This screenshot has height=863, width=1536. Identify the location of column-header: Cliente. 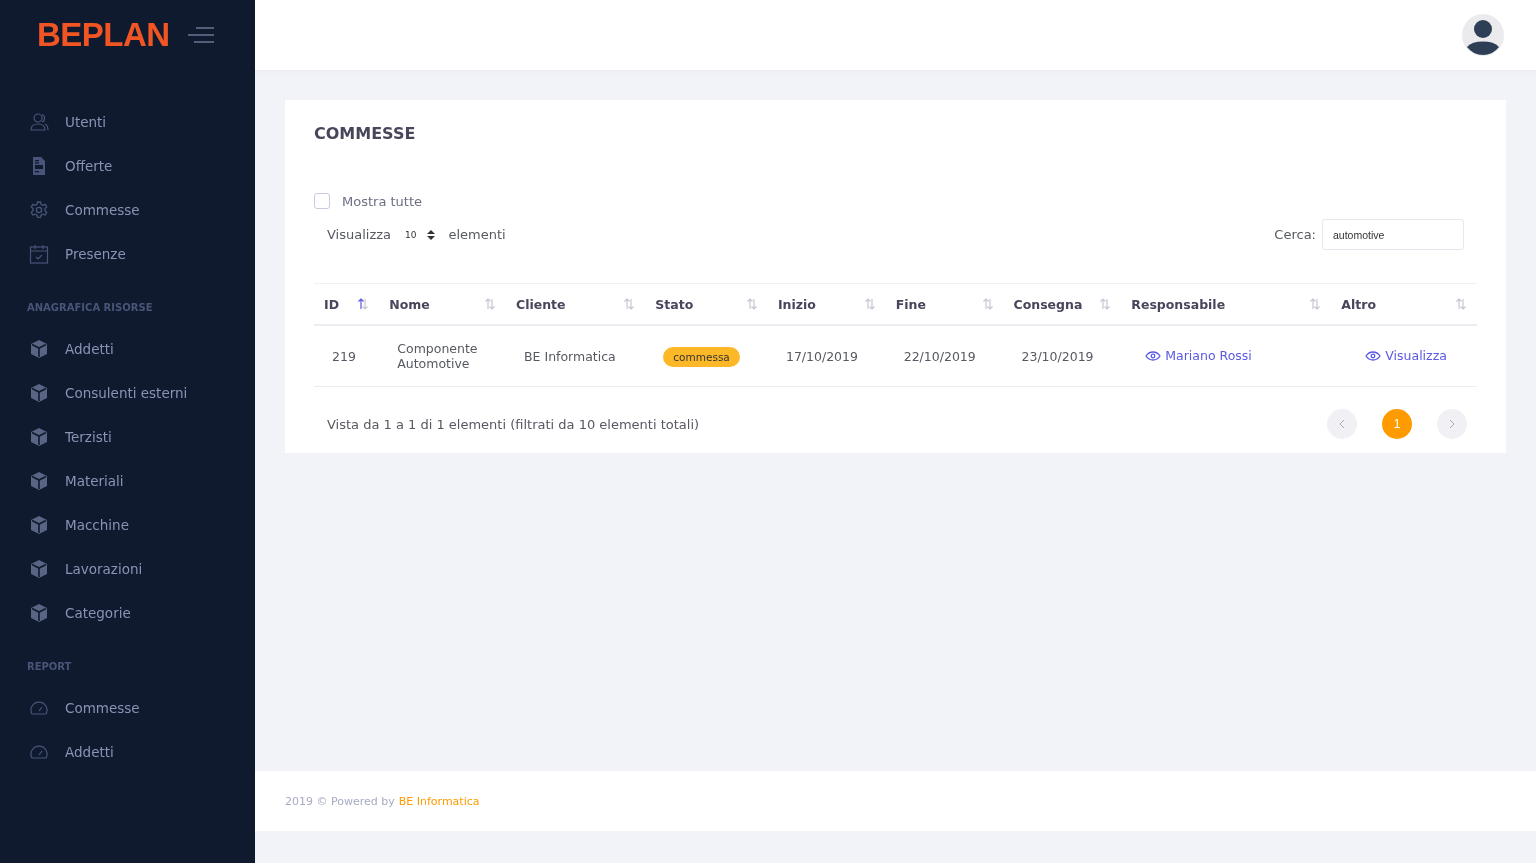
(576, 304).